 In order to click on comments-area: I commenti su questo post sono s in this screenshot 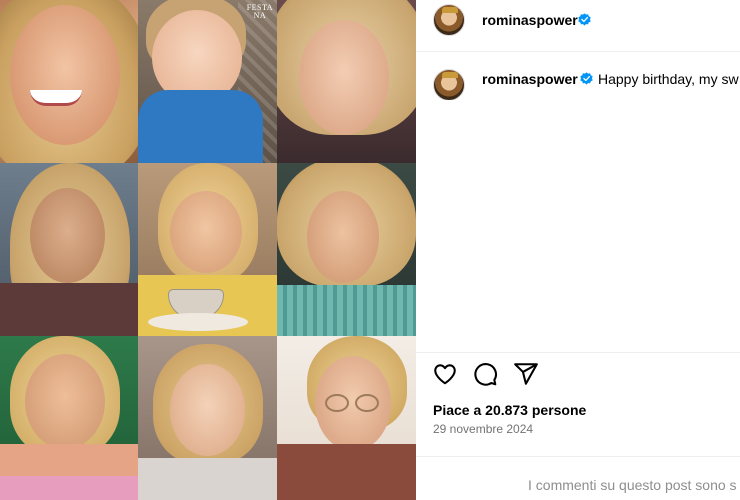, I will do `click(578, 478)`.